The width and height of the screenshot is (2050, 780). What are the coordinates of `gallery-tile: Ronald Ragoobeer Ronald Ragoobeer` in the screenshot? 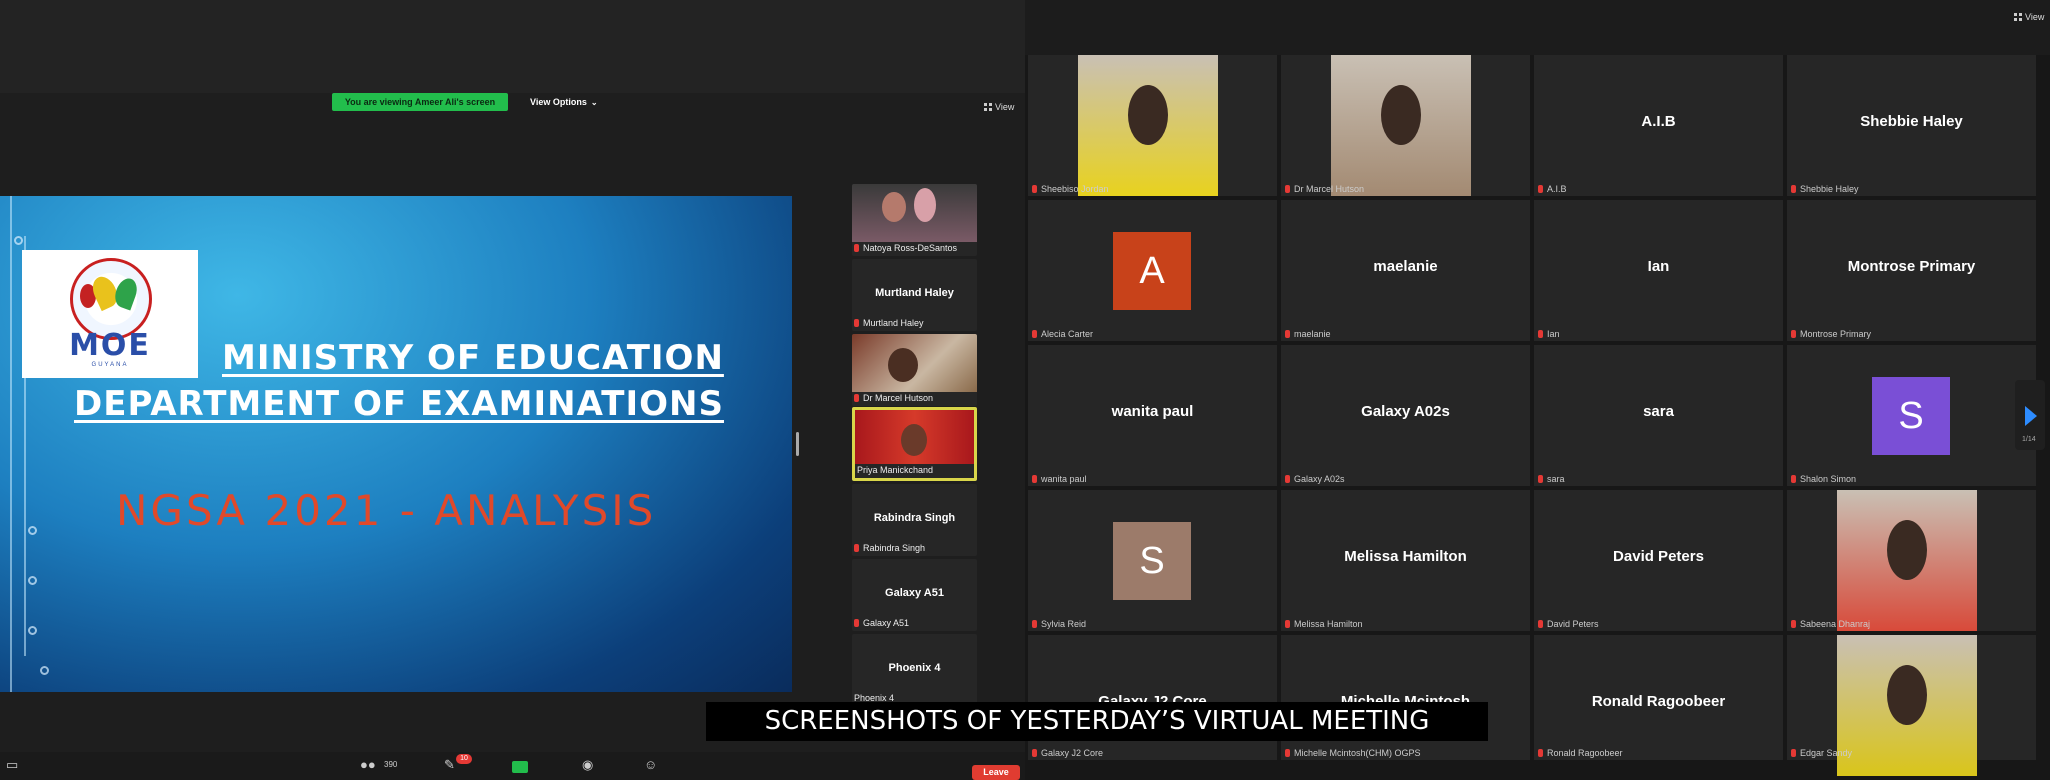 It's located at (1658, 697).